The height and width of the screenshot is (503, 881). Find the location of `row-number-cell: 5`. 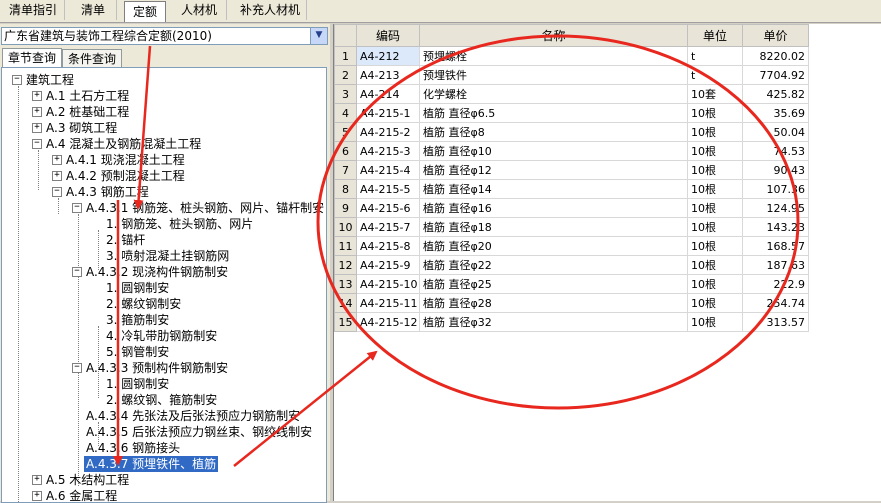

row-number-cell: 5 is located at coordinates (345, 132).